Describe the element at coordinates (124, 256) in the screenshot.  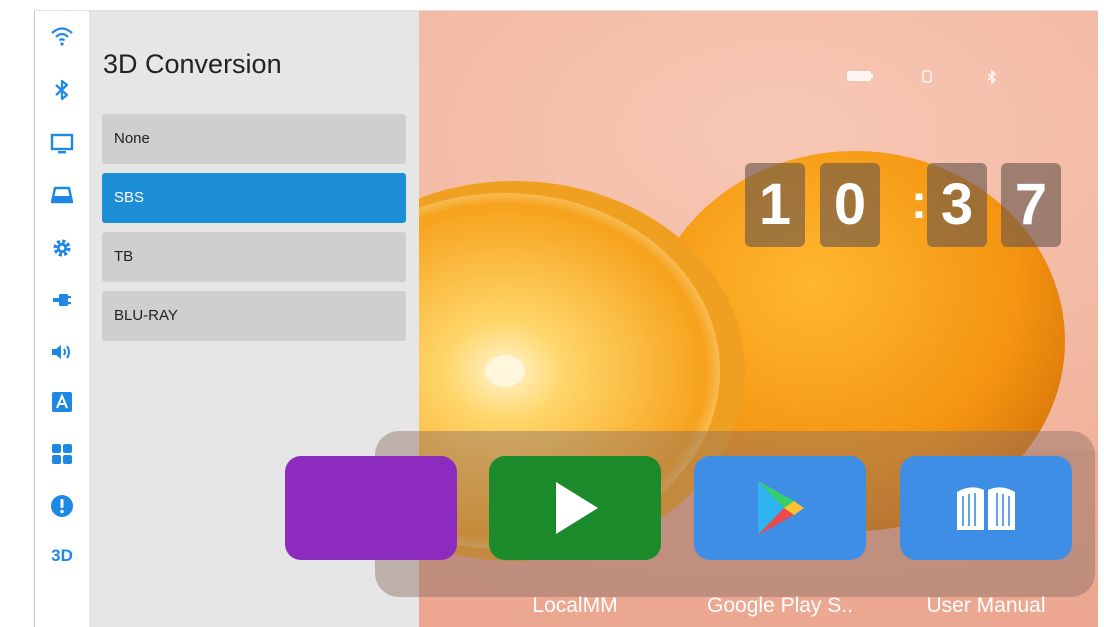
I see `option-label: TB` at that location.